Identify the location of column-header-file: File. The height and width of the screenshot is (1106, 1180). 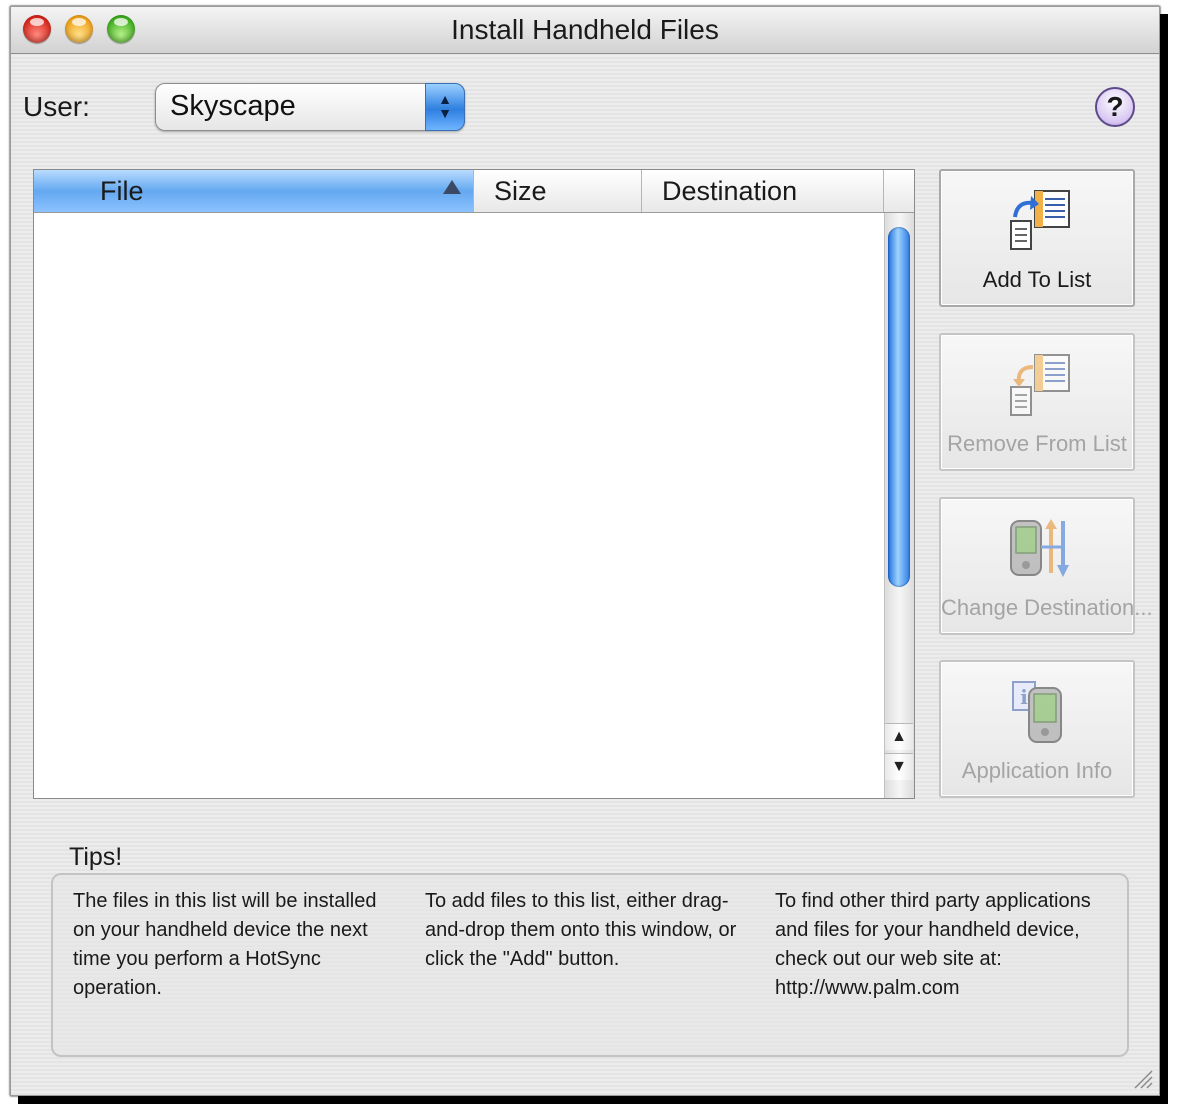
(254, 191).